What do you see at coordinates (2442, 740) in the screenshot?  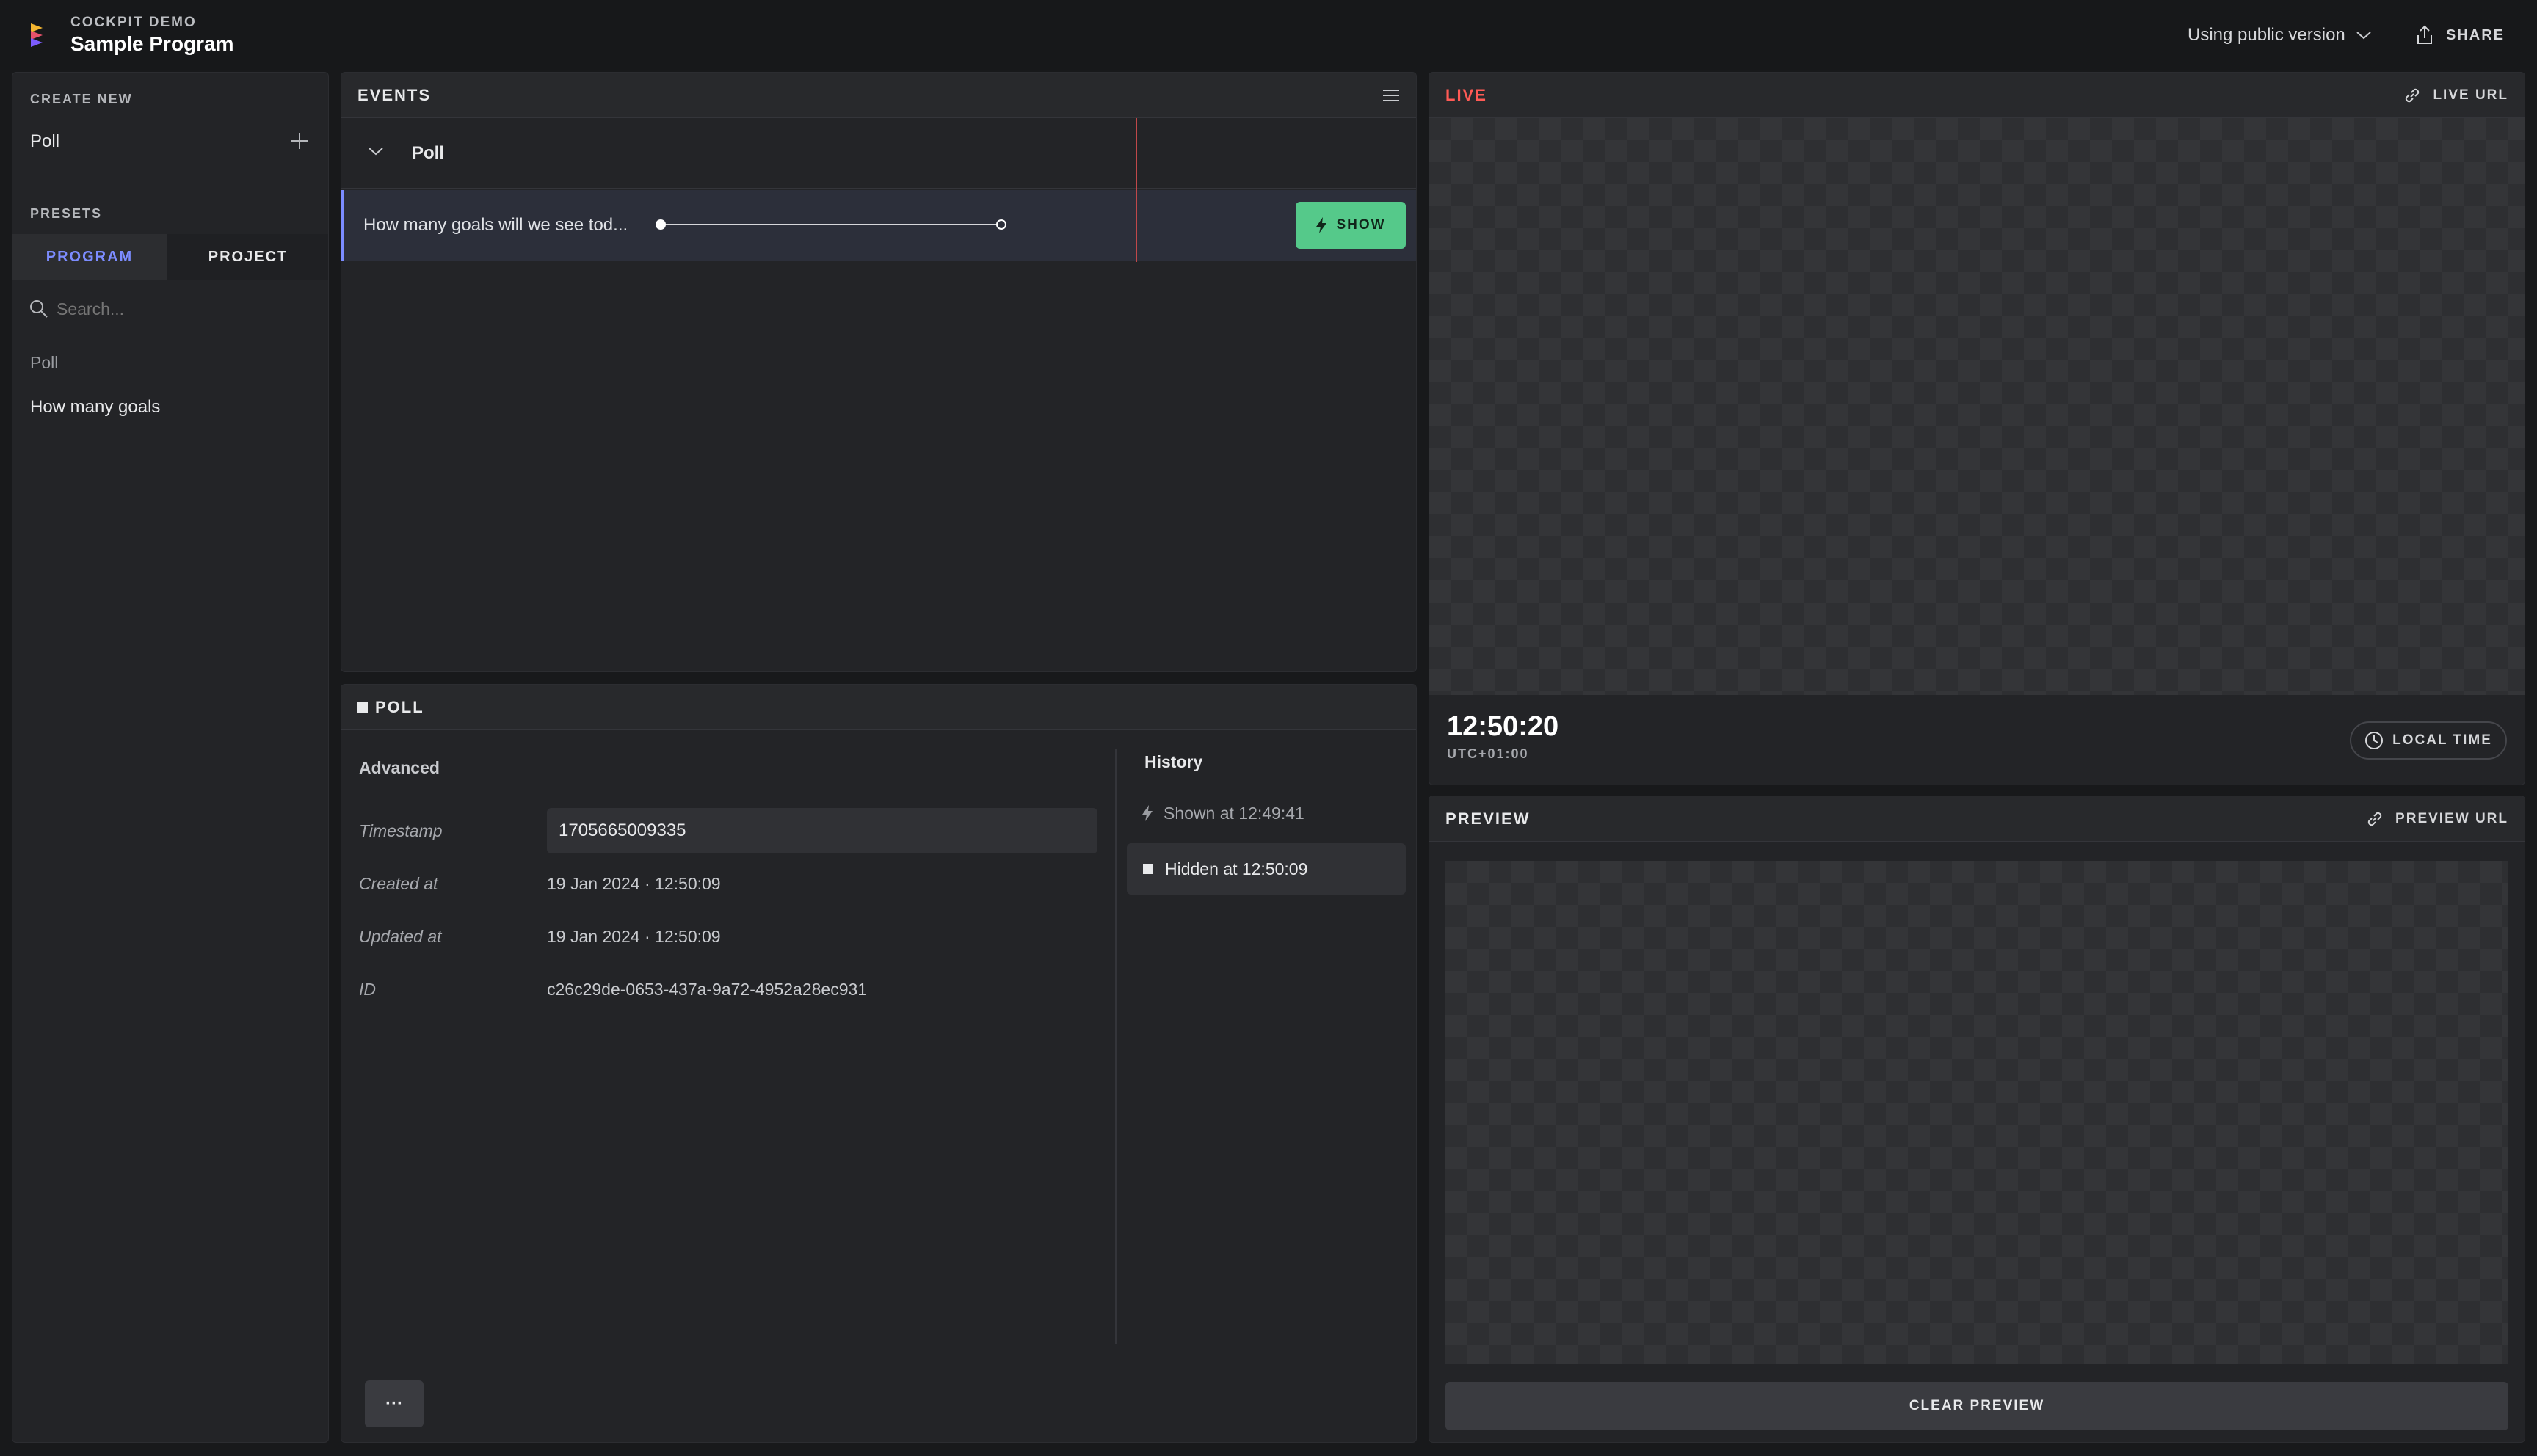 I see `local-time-label: LOCAL TIME` at bounding box center [2442, 740].